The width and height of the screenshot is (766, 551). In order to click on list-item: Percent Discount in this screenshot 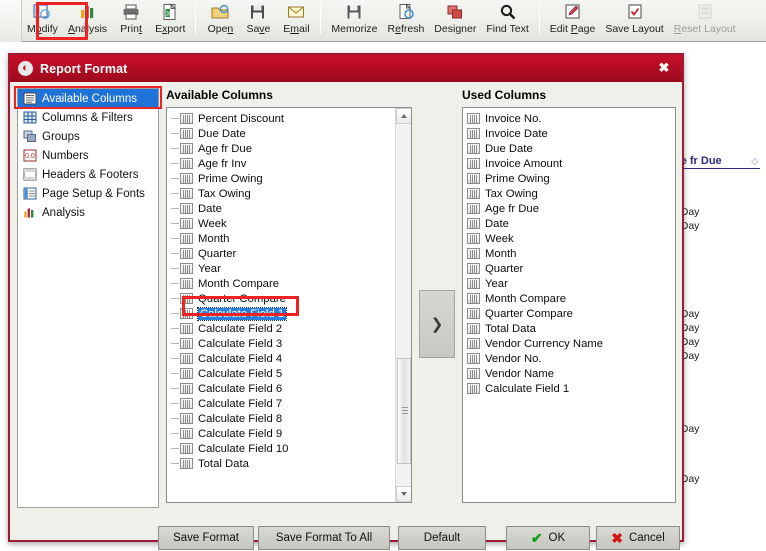, I will do `click(289, 118)`.